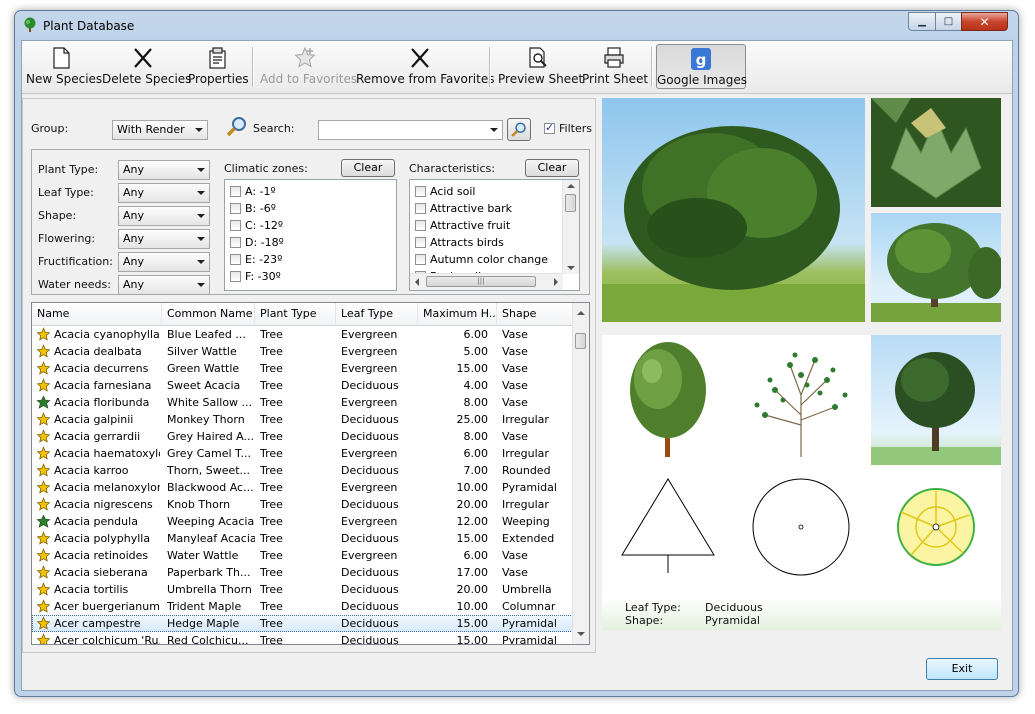 The image size is (1035, 714). I want to click on title-bar: Plant Database ▁ □ ✕, so click(516, 25).